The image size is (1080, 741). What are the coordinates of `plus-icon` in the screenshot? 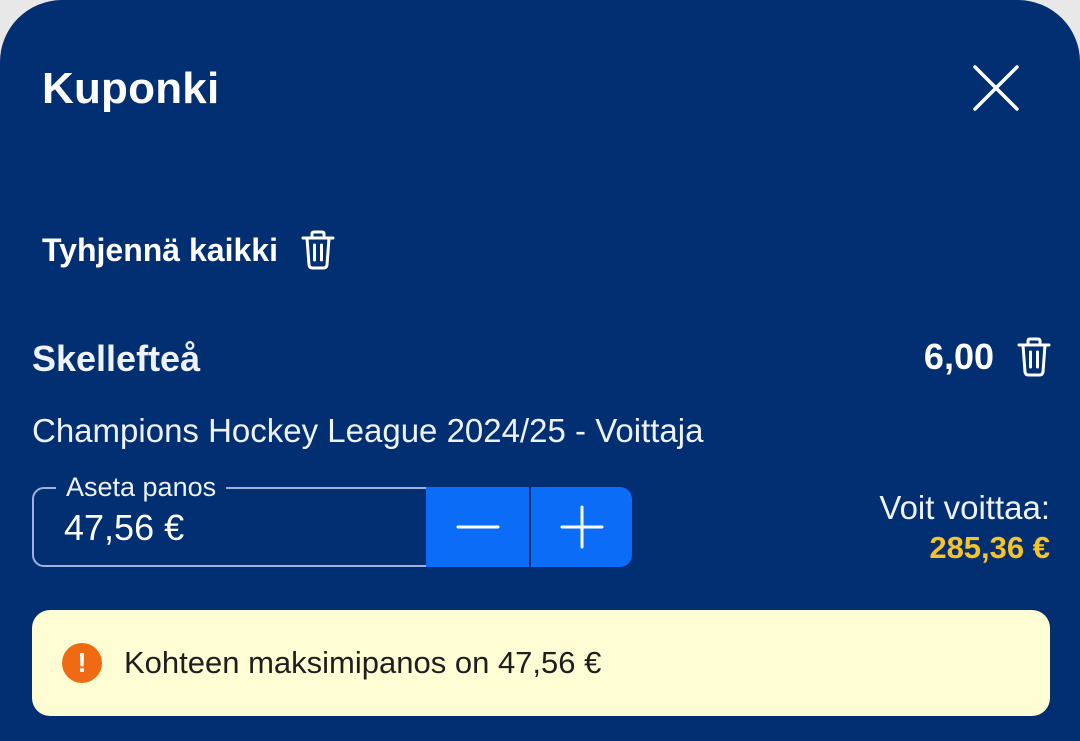 It's located at (581, 527).